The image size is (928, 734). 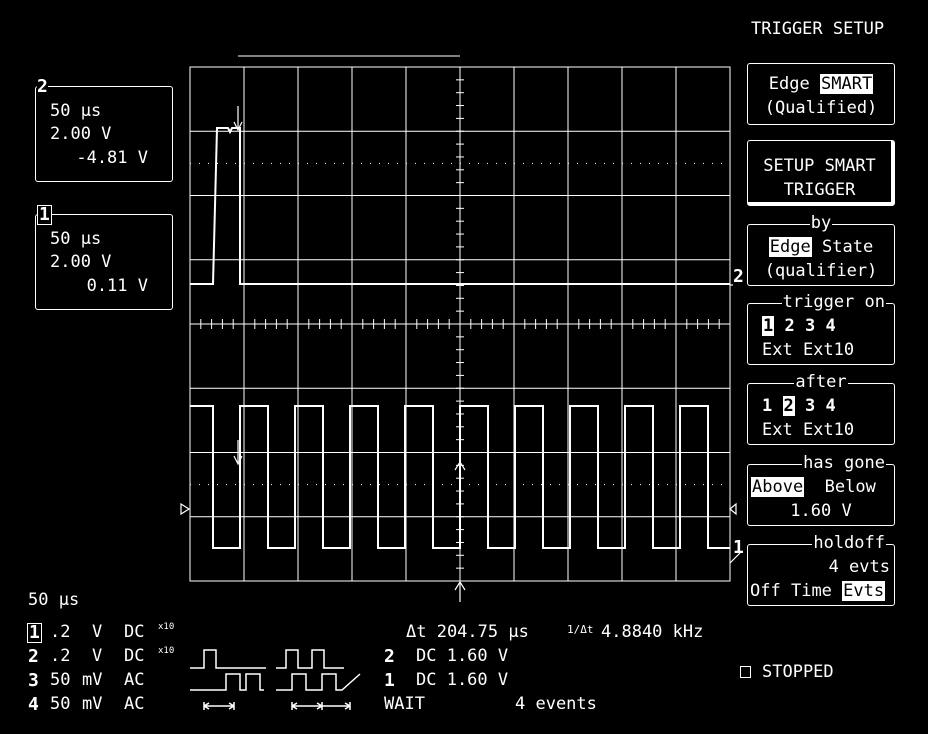 I want to click on after-other-channels: 3 4, so click(x=820, y=406).